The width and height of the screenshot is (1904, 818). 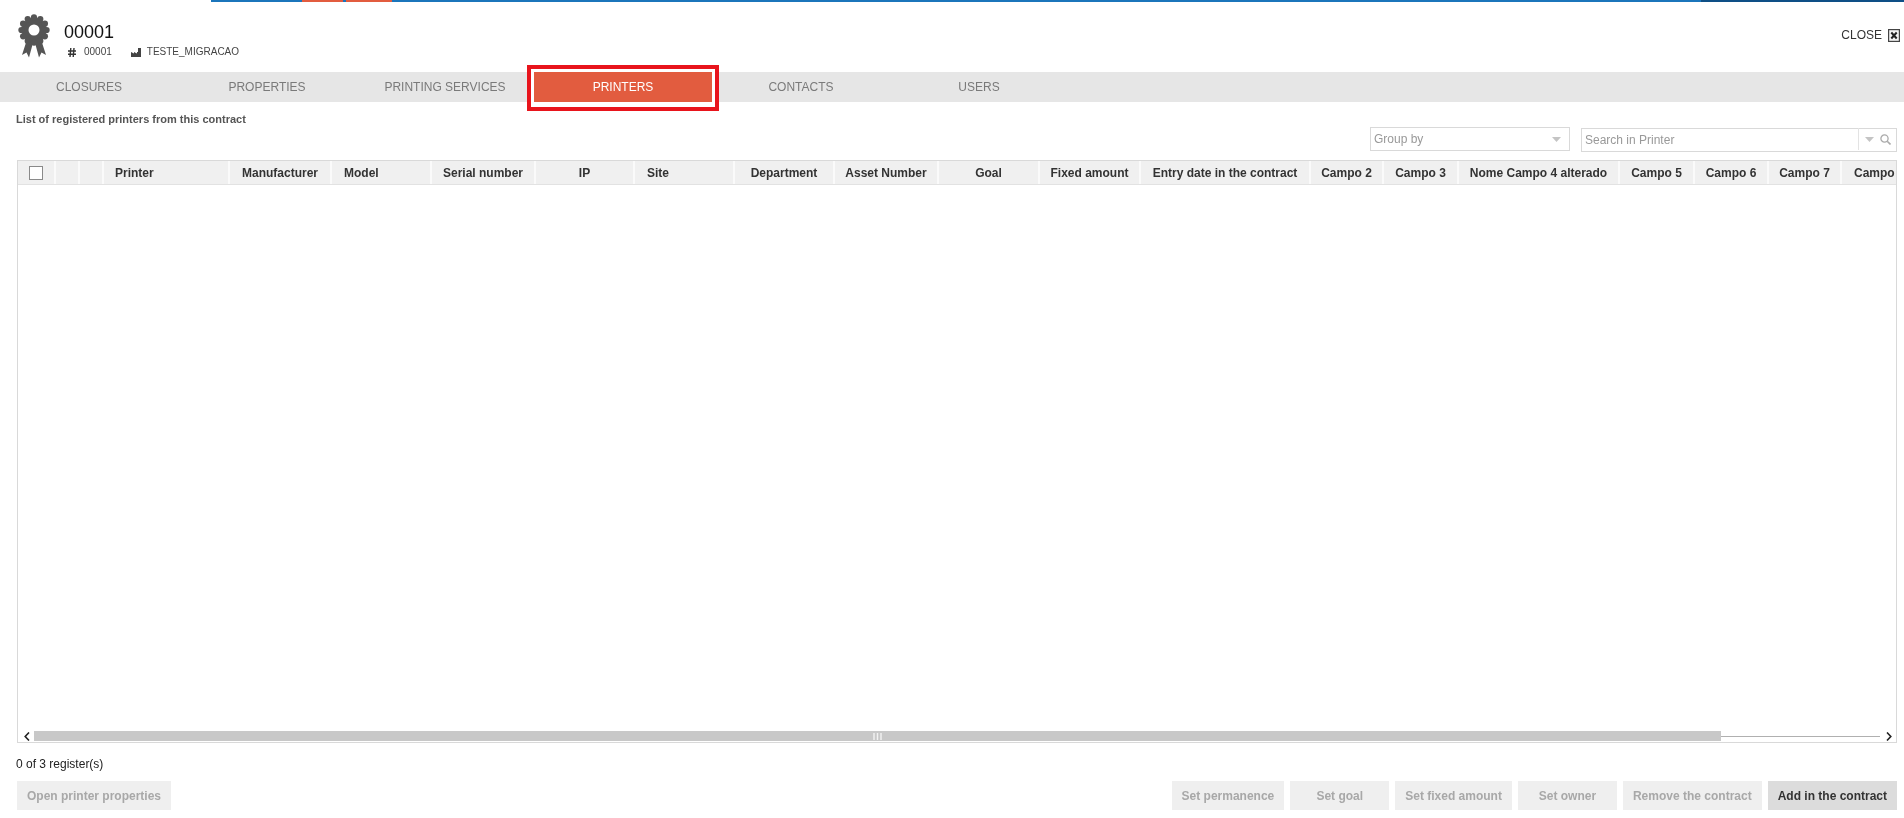 I want to click on record-title: 00001, so click(x=90, y=32).